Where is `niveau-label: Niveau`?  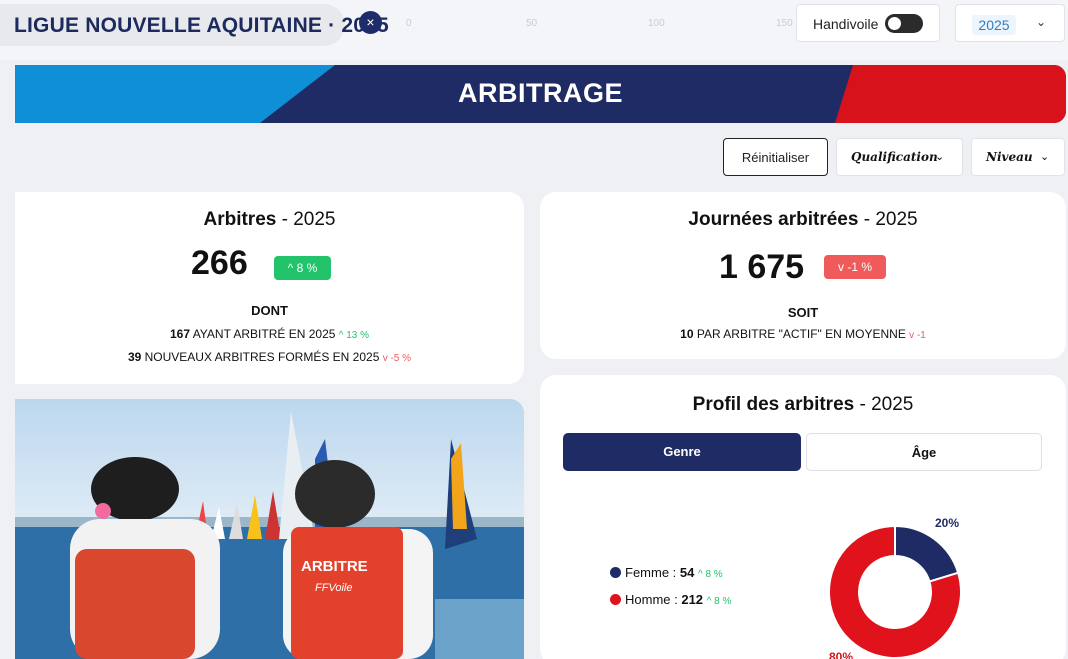 niveau-label: Niveau is located at coordinates (1009, 157).